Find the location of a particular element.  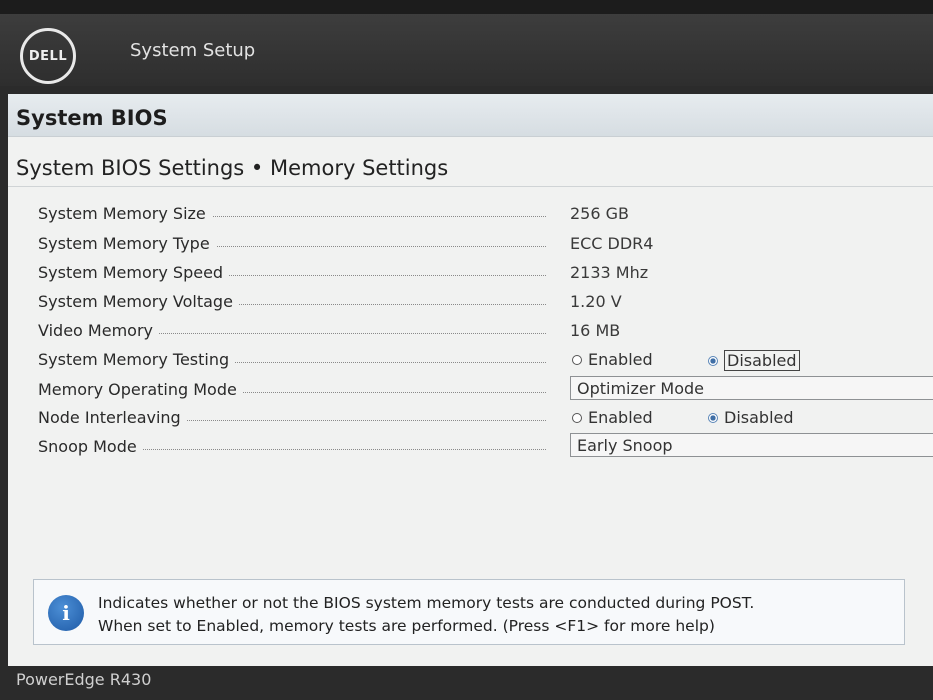

info-icon: i is located at coordinates (66, 613).